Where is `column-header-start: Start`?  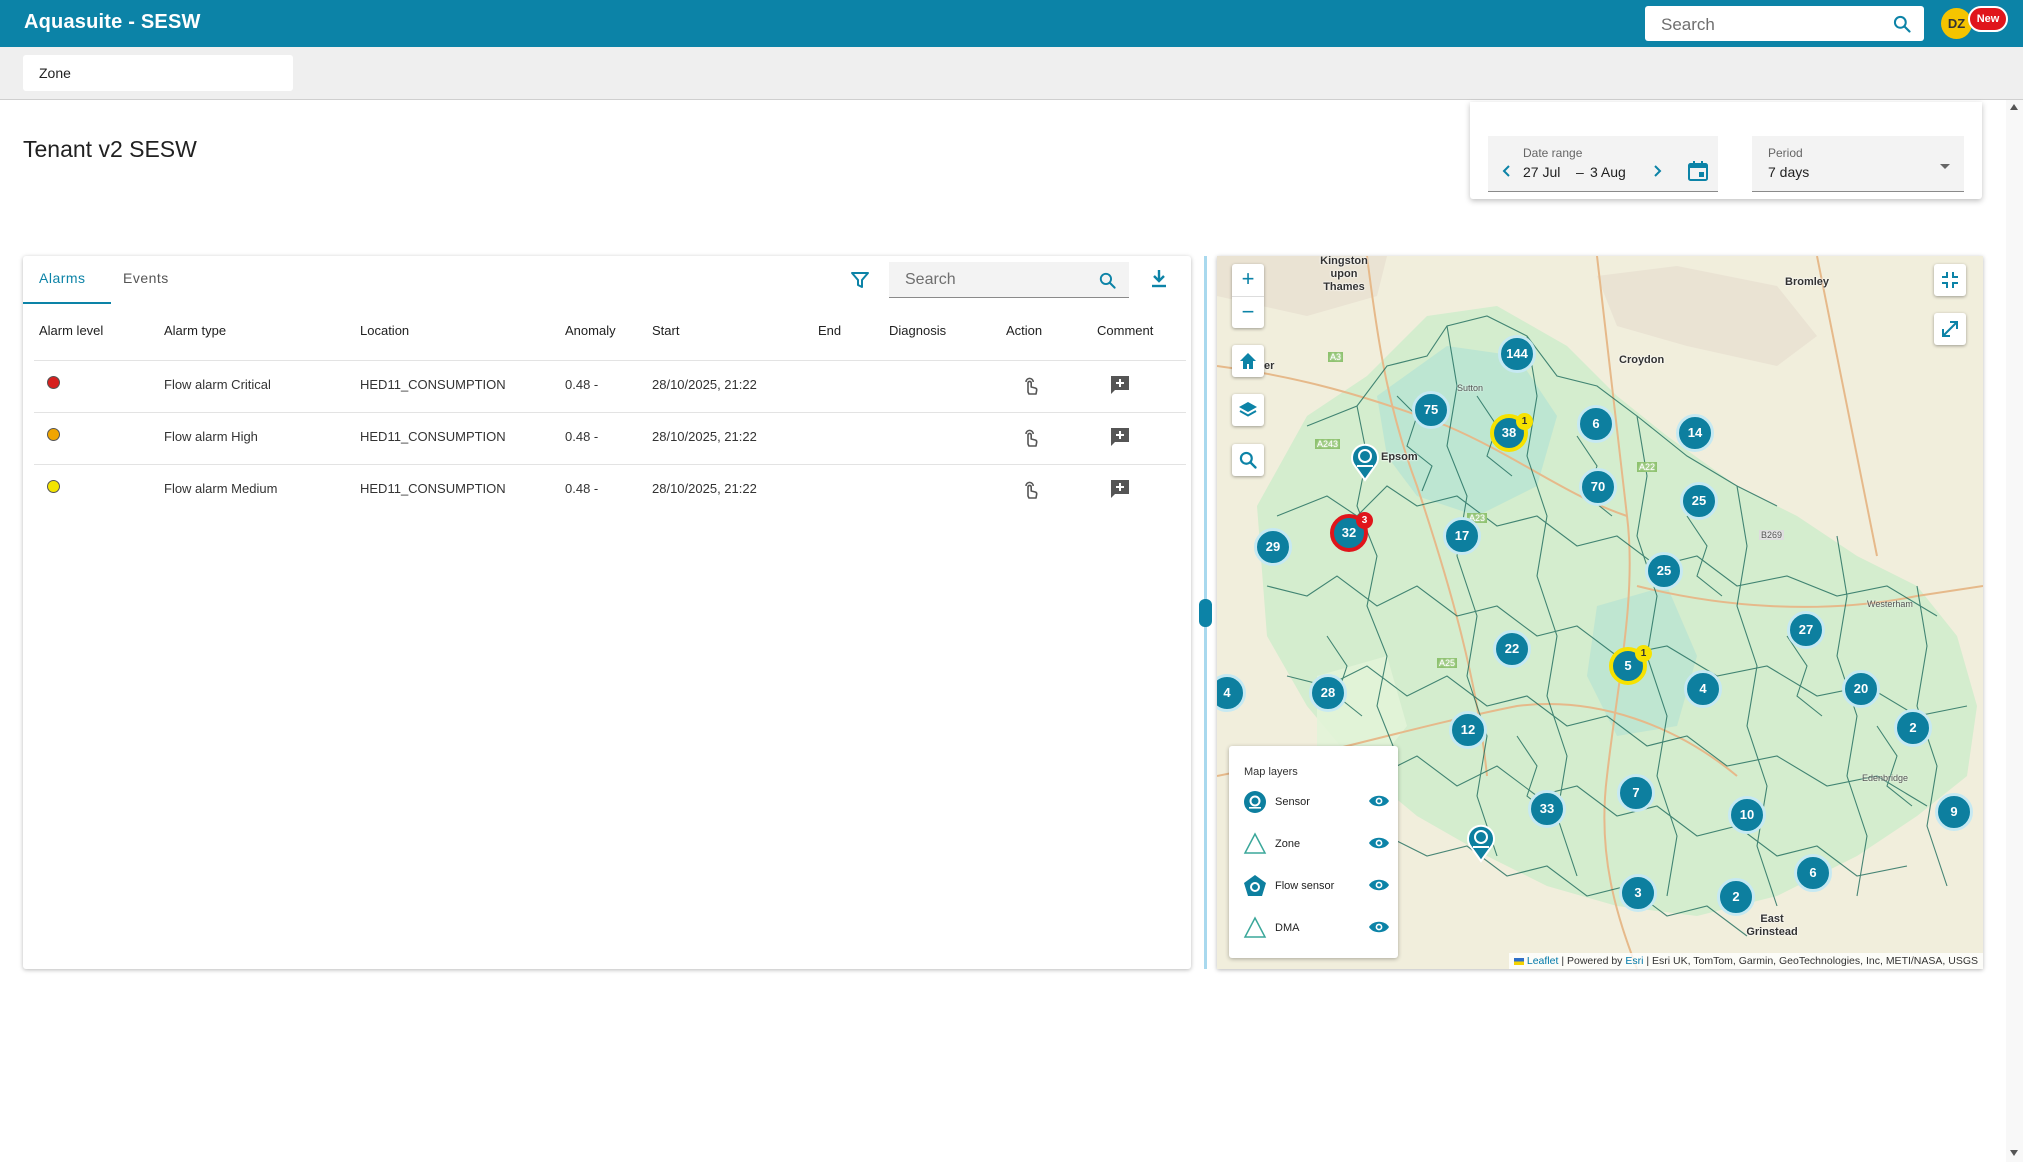 column-header-start: Start is located at coordinates (665, 330).